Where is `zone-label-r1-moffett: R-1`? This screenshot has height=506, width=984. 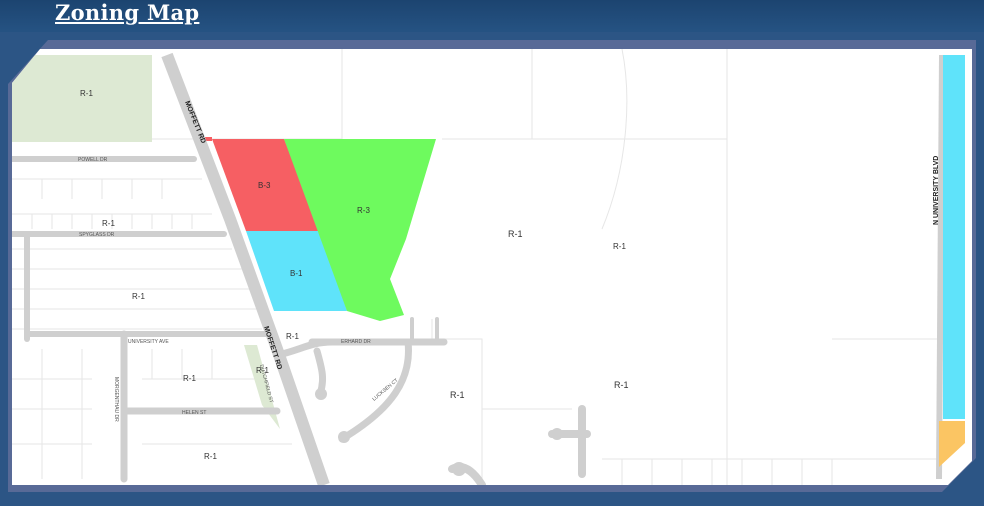
zone-label-r1-moffett: R-1 is located at coordinates (292, 336).